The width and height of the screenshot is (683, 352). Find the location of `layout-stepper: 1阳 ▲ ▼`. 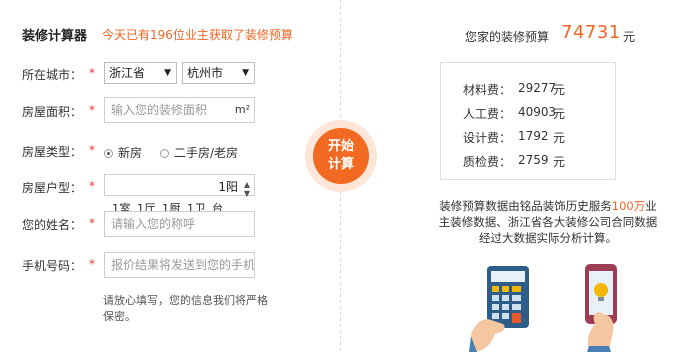

layout-stepper: 1阳 ▲ ▼ is located at coordinates (179, 186).